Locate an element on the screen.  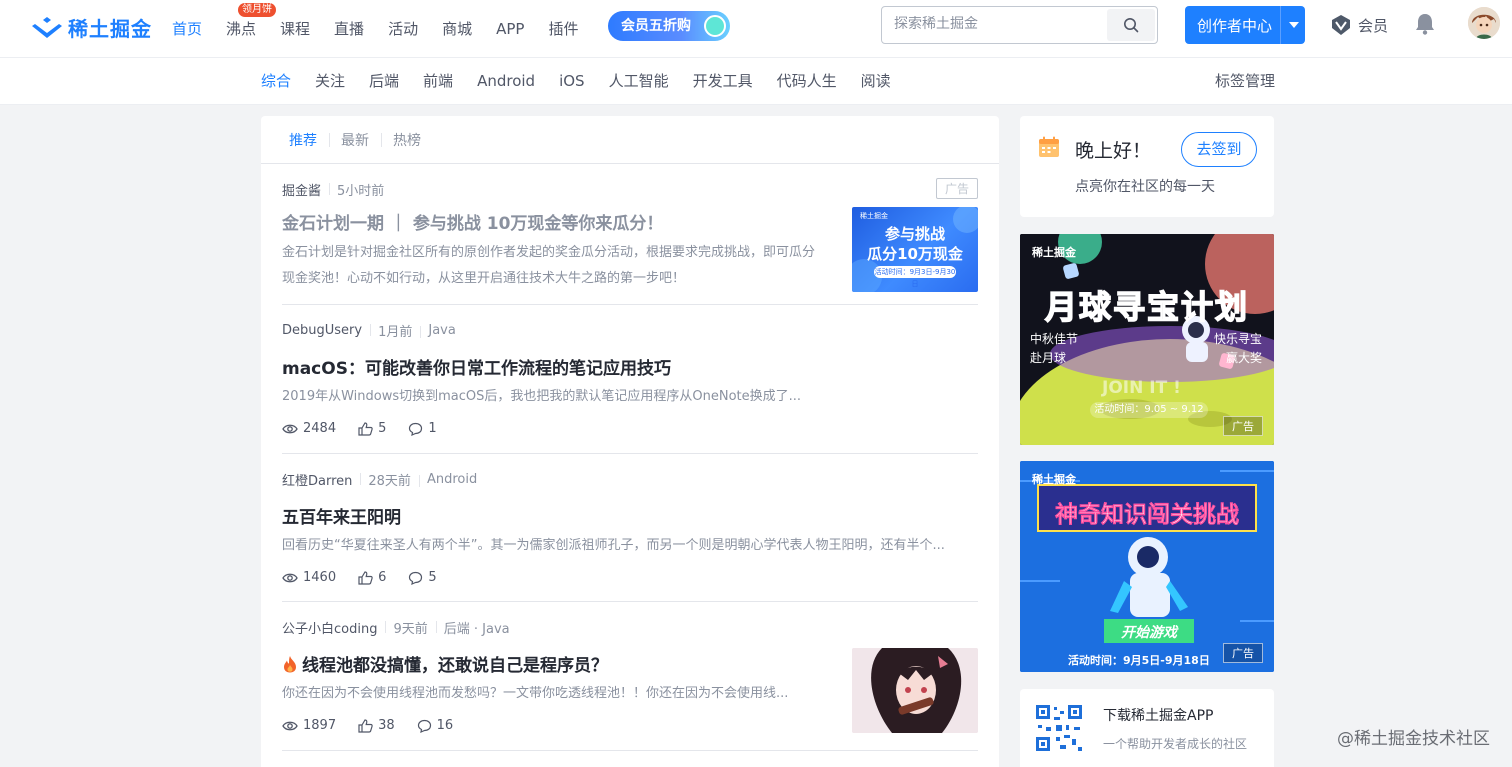
signin-button: 去签到 is located at coordinates (1219, 149).